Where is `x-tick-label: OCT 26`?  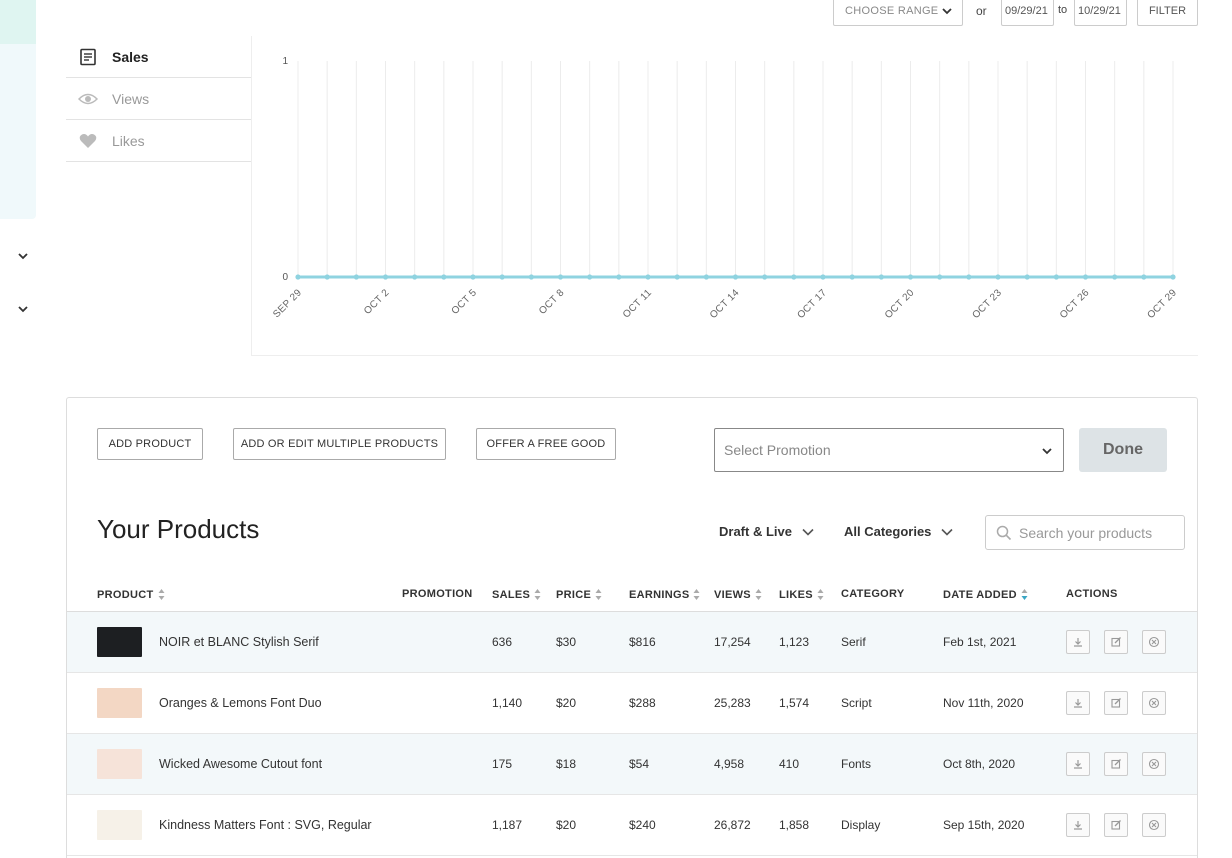 x-tick-label: OCT 26 is located at coordinates (1075, 304).